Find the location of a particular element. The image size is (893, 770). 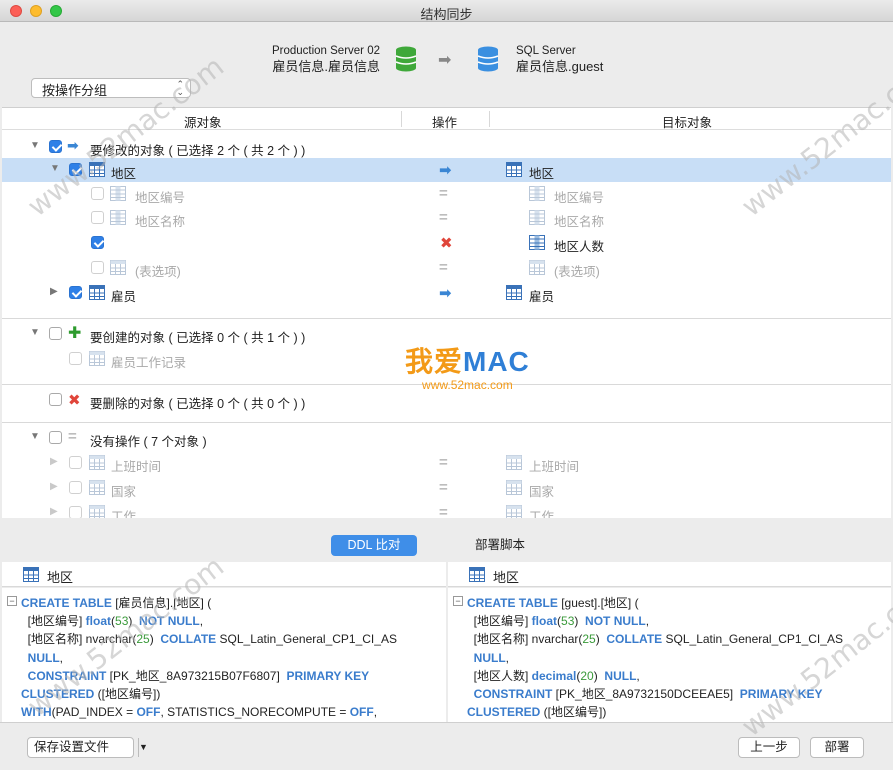

group-no-action-checkbox is located at coordinates (55, 437).